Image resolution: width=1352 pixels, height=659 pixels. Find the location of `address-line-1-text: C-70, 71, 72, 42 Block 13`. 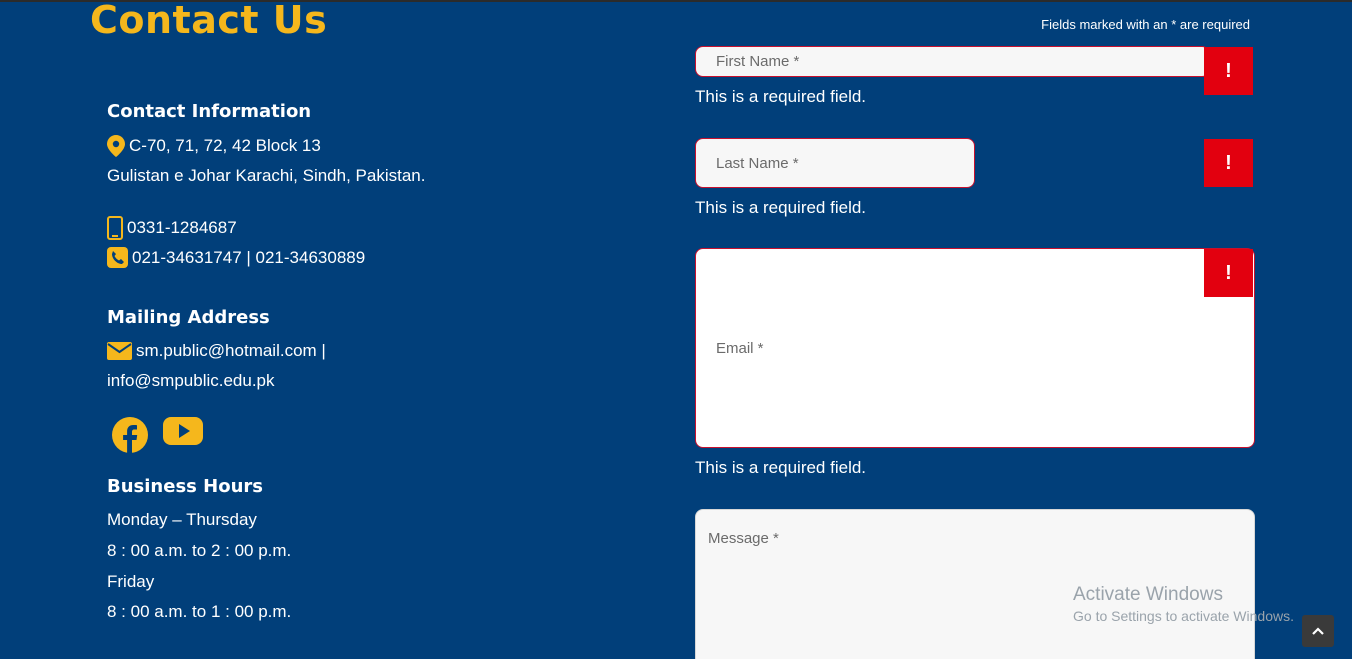

address-line-1-text: C-70, 71, 72, 42 Block 13 is located at coordinates (225, 145).